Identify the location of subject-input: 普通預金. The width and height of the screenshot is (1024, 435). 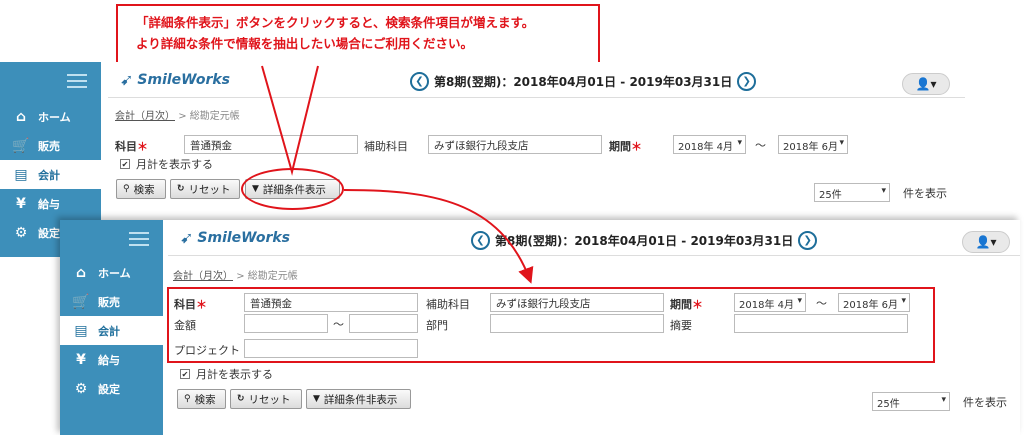
(271, 144).